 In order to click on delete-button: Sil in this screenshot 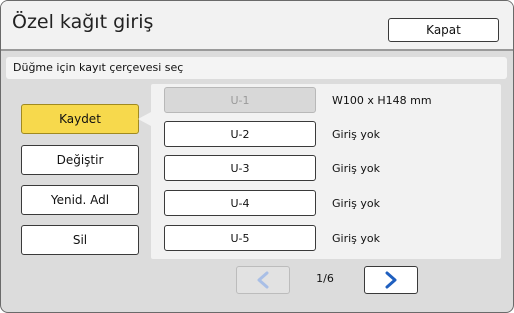, I will do `click(80, 240)`.